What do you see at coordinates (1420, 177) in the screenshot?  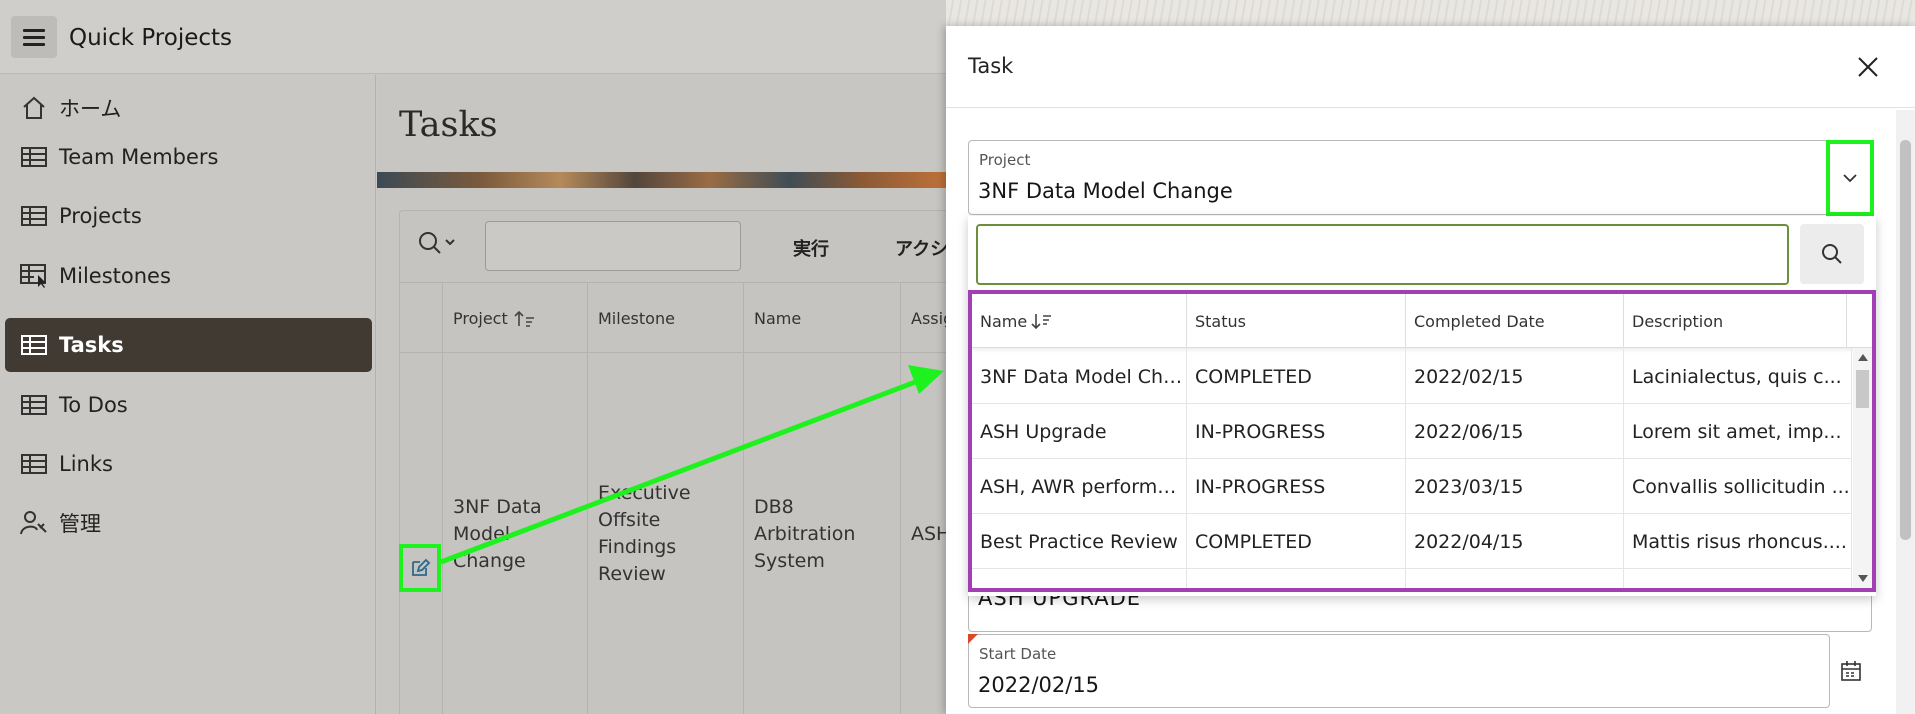 I see `project-field: Project 3NF Data Model Change` at bounding box center [1420, 177].